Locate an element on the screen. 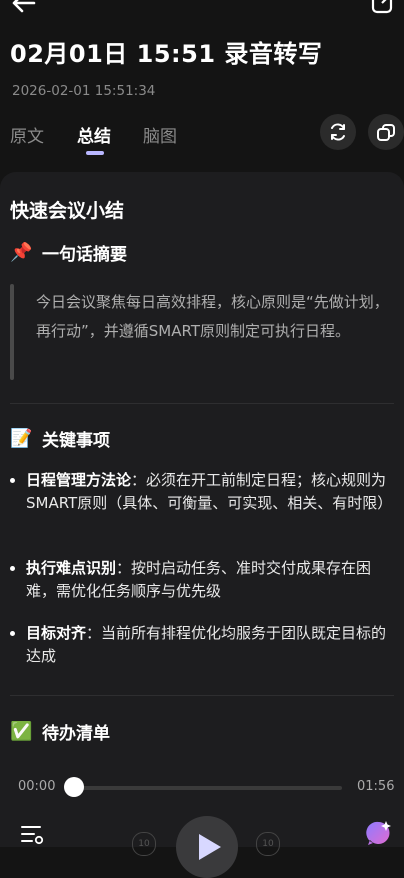 Image resolution: width=404 pixels, height=878 pixels. skip-back-icon: 10 is located at coordinates (144, 844).